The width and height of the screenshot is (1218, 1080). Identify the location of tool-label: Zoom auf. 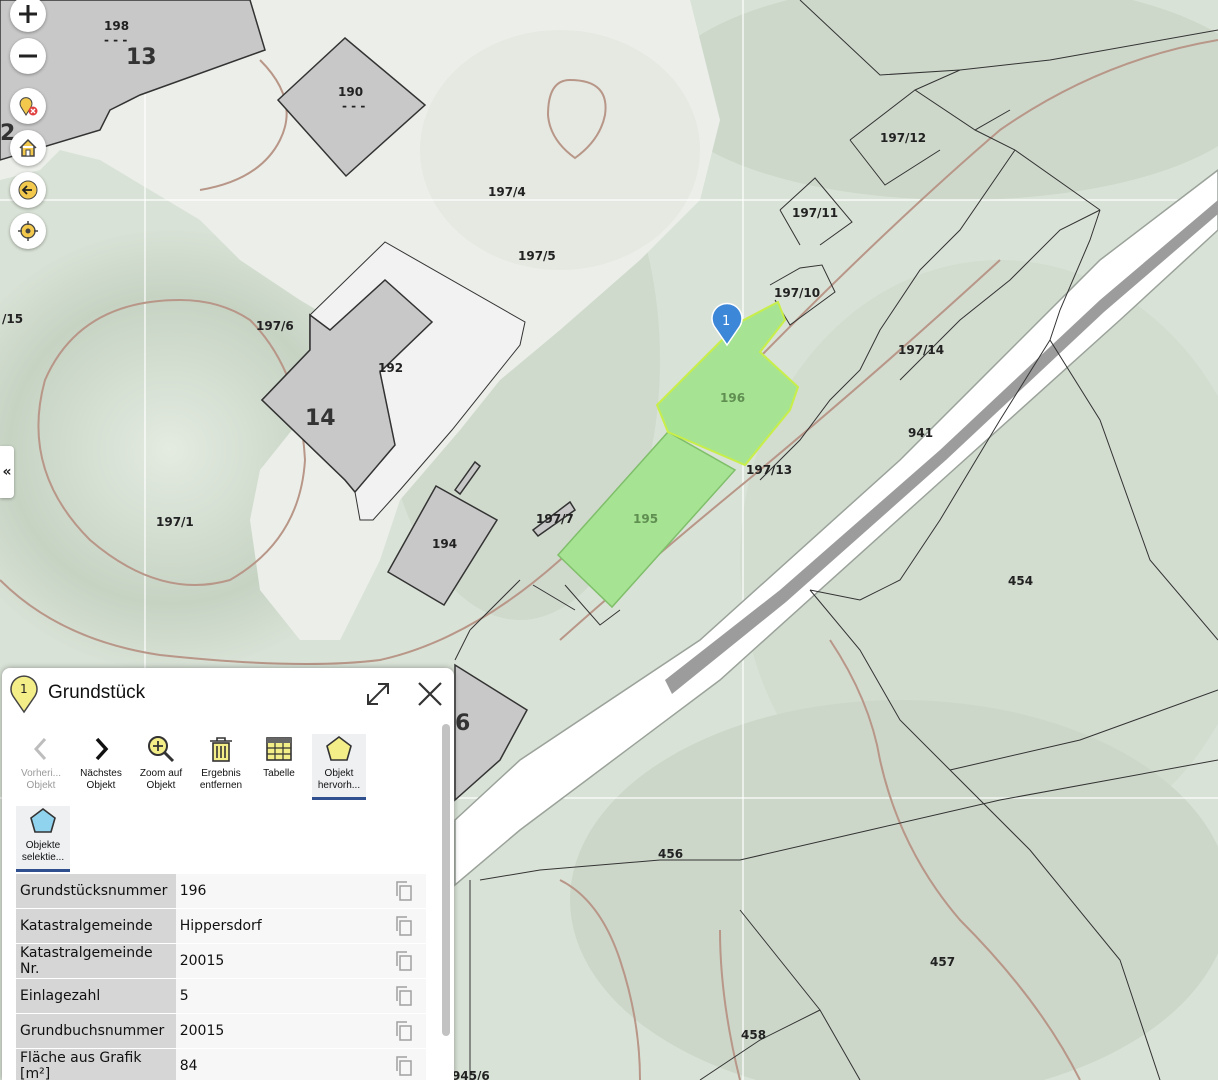
(161, 773).